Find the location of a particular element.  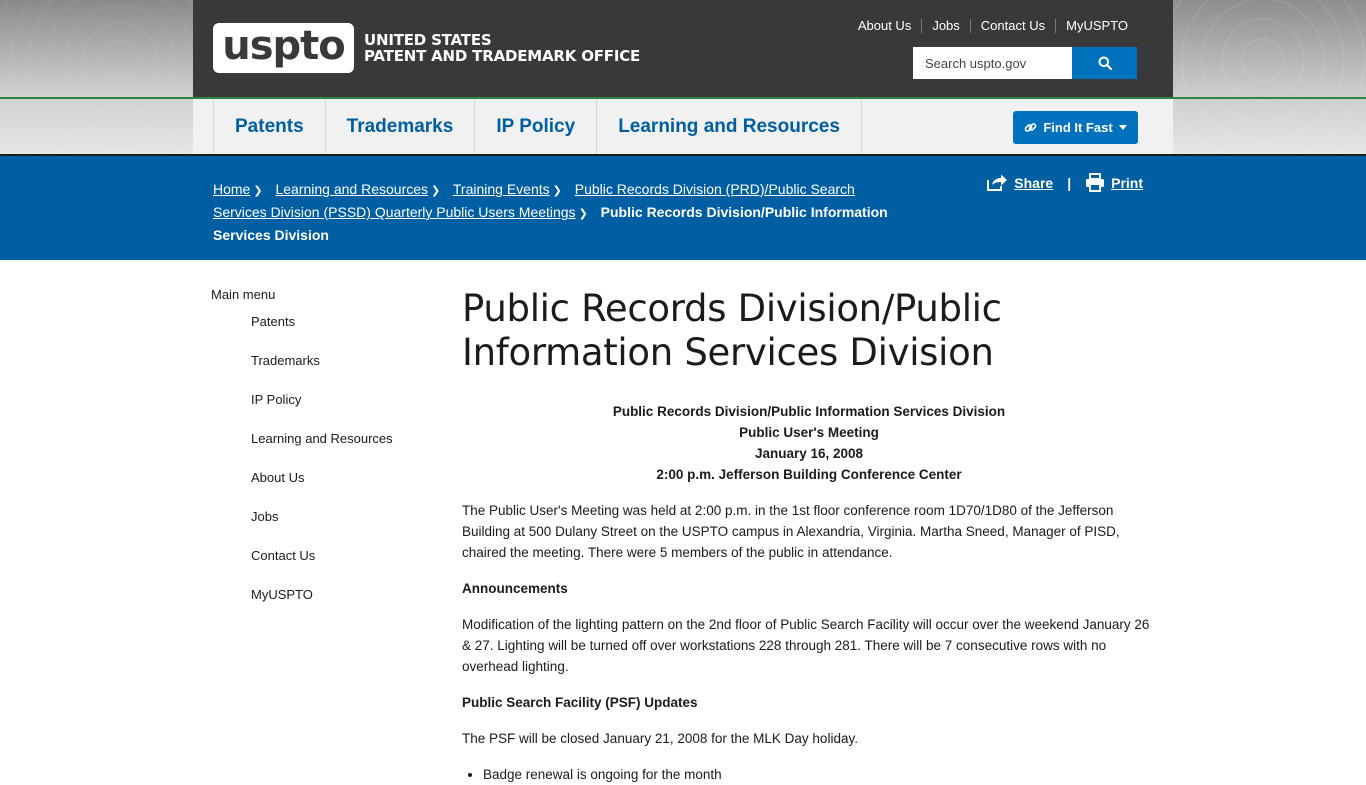

sidebar-item-patents: Patents is located at coordinates (341, 334).